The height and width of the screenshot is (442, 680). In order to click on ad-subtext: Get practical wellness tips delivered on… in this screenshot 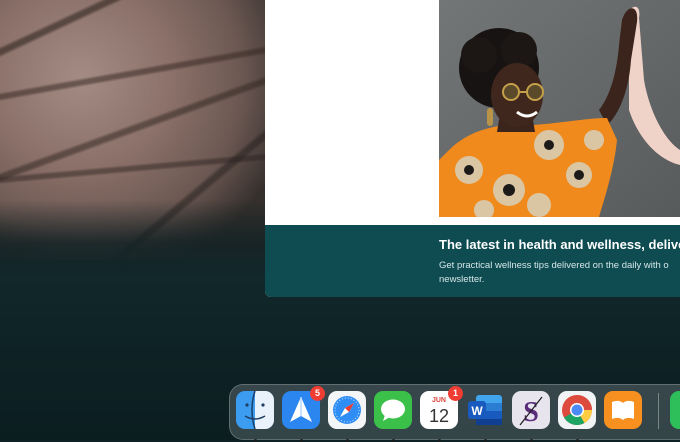, I will do `click(554, 272)`.